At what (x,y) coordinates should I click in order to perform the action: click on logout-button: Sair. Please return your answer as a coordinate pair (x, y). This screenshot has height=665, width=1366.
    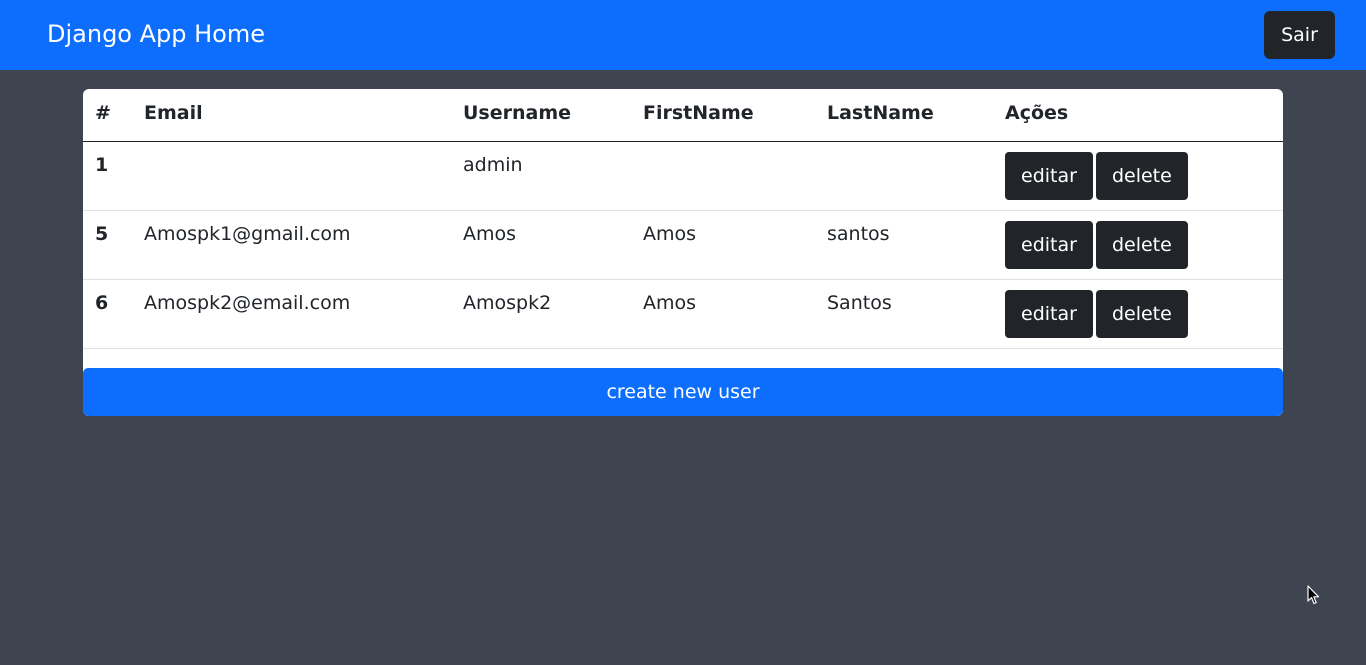
    Looking at the image, I should click on (1299, 35).